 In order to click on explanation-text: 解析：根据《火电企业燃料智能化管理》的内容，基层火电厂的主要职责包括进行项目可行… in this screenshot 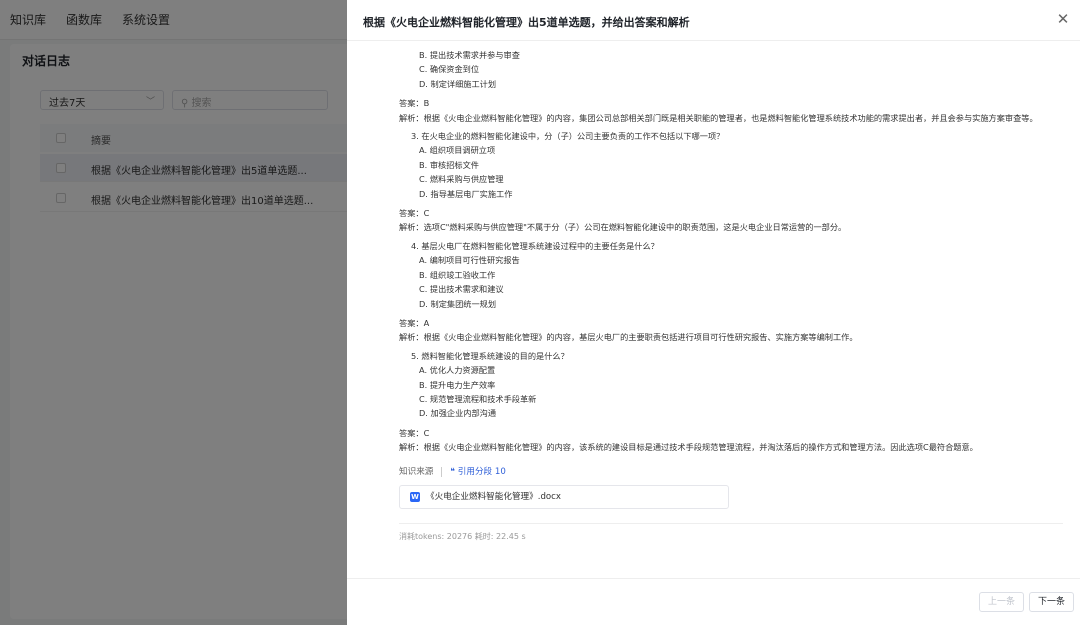, I will do `click(628, 337)`.